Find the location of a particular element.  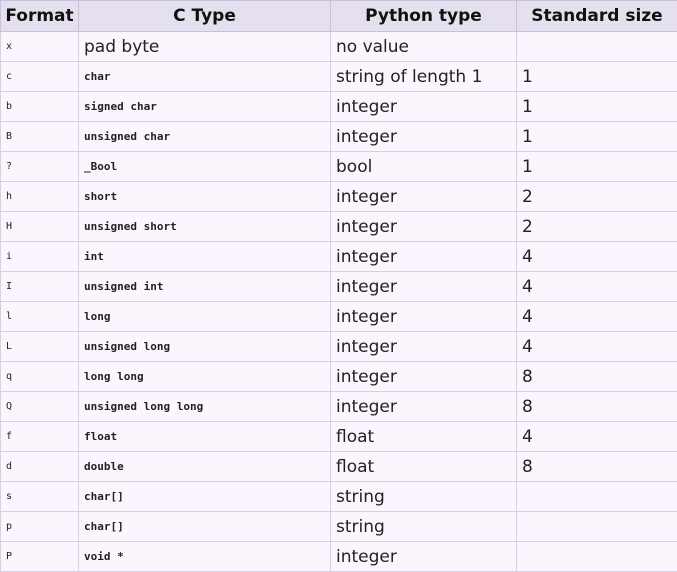

format-cell: P is located at coordinates (40, 557).